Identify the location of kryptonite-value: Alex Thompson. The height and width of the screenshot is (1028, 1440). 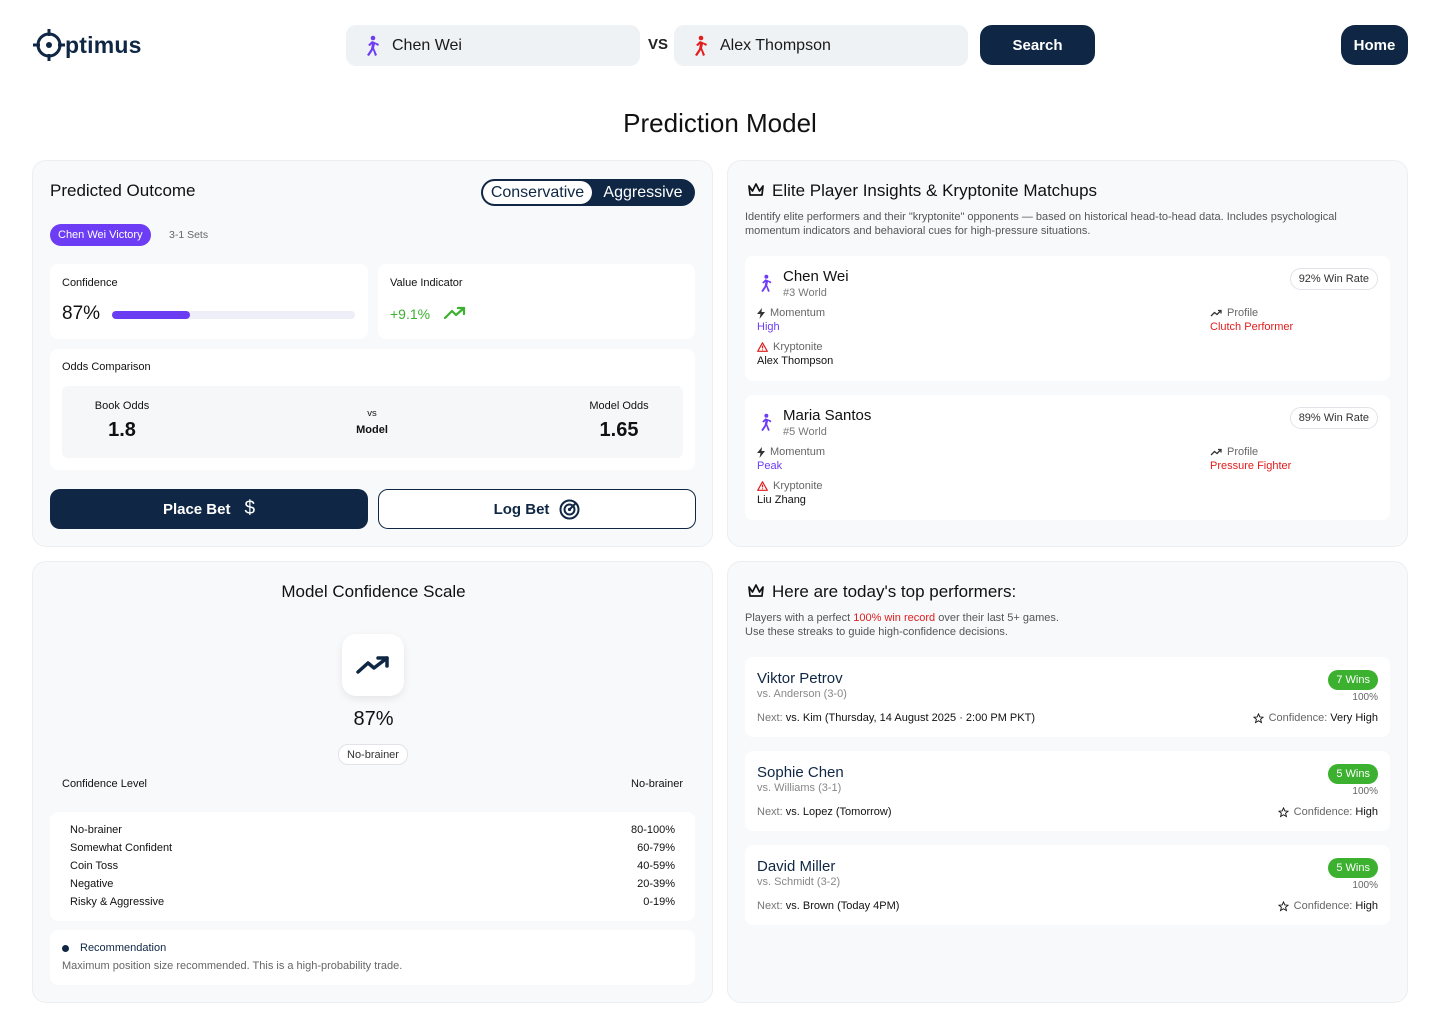
(795, 361).